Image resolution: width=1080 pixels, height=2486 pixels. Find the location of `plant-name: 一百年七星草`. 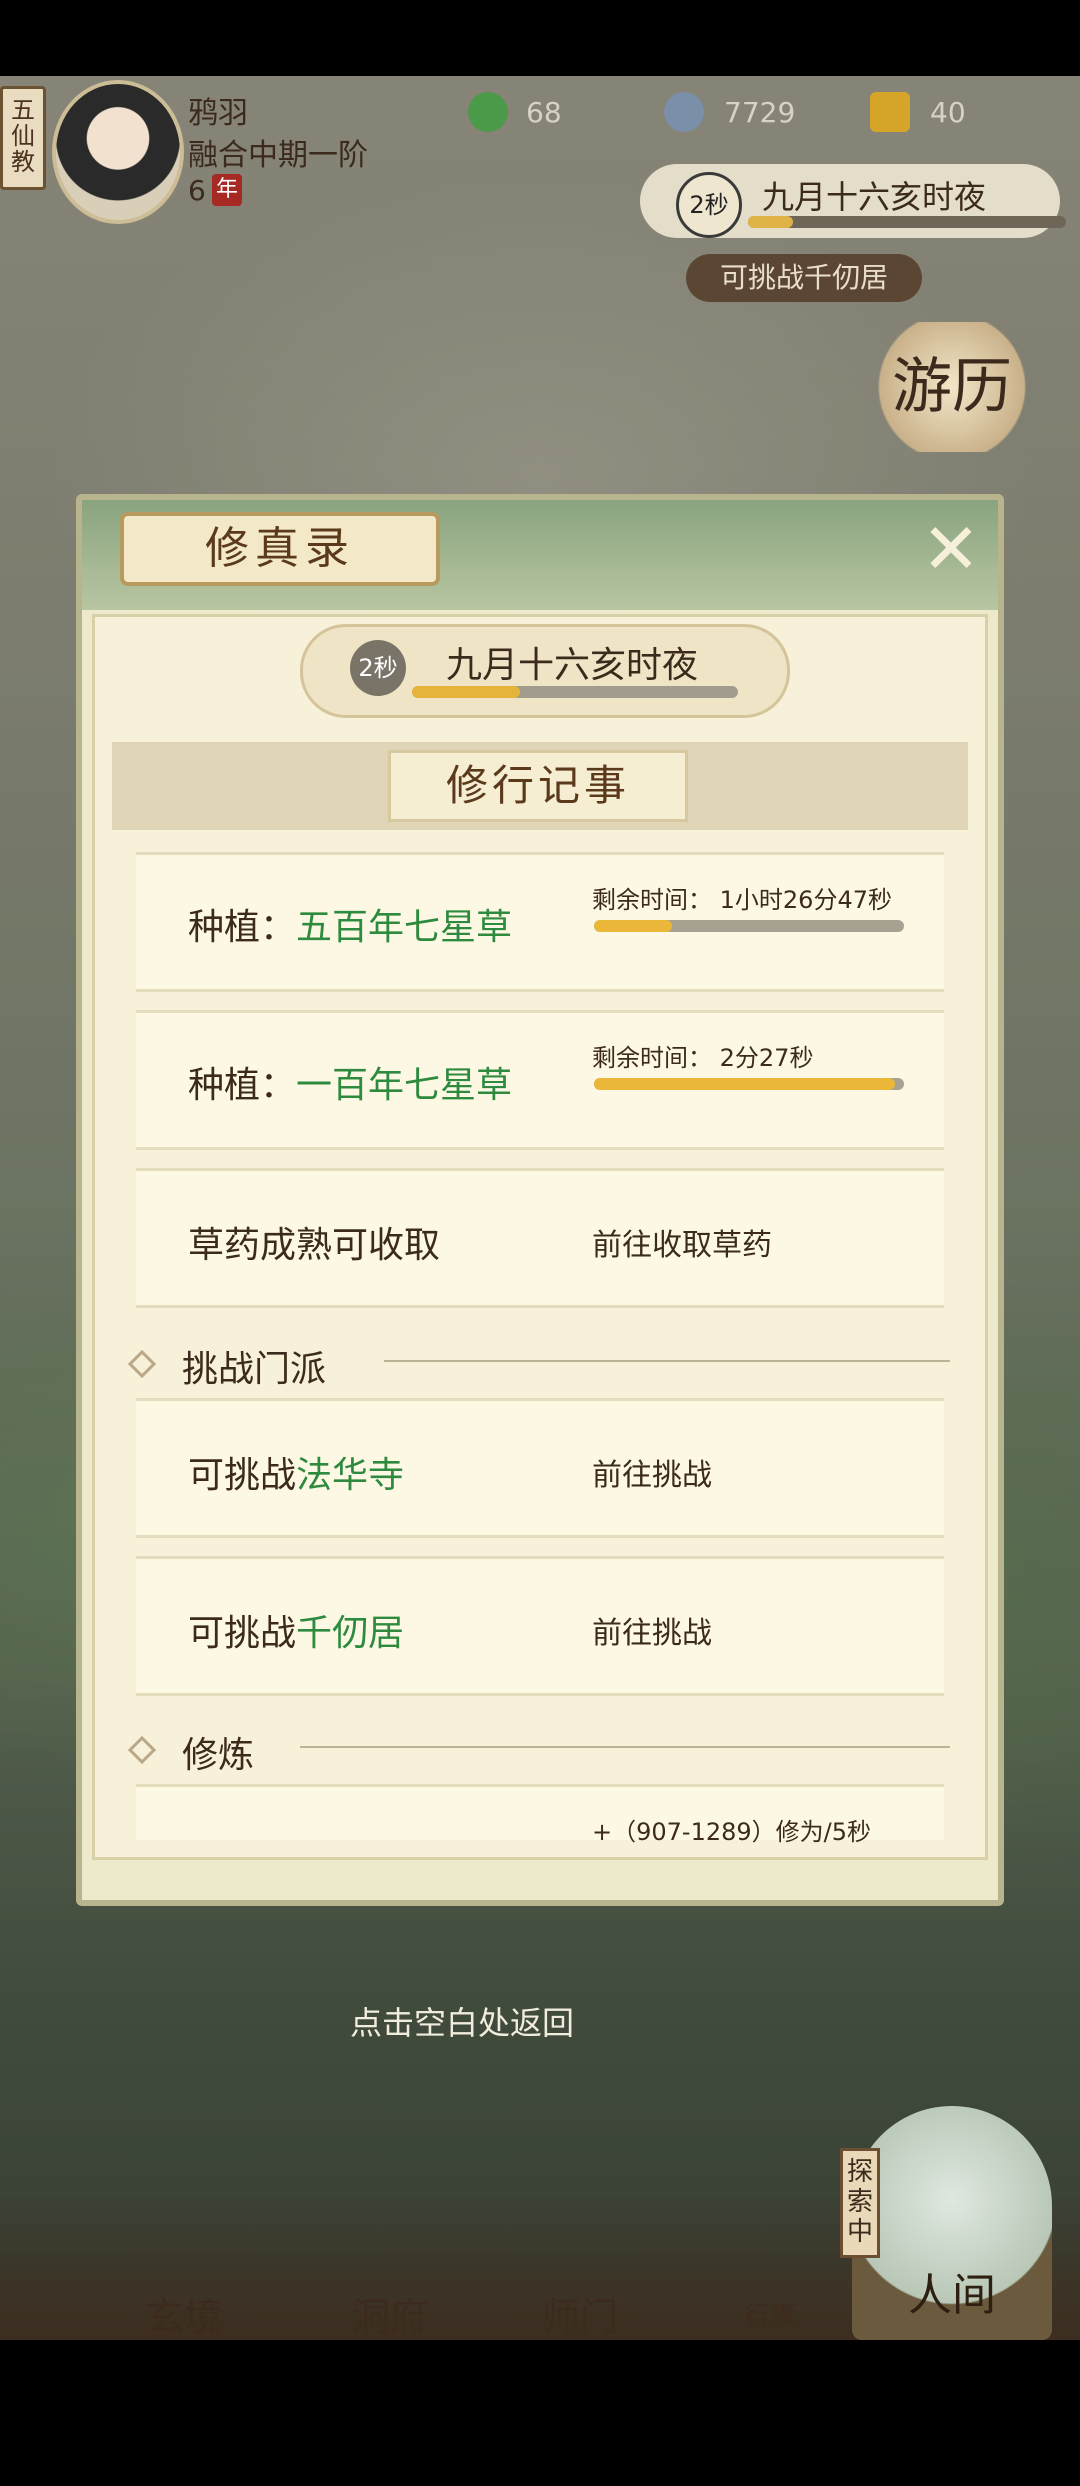

plant-name: 一百年七星草 is located at coordinates (404, 1085).